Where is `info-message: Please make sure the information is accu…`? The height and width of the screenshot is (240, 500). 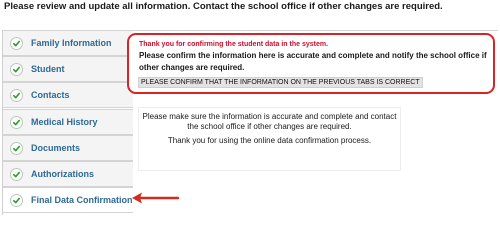
info-message: Please make sure the information is accu… is located at coordinates (269, 121).